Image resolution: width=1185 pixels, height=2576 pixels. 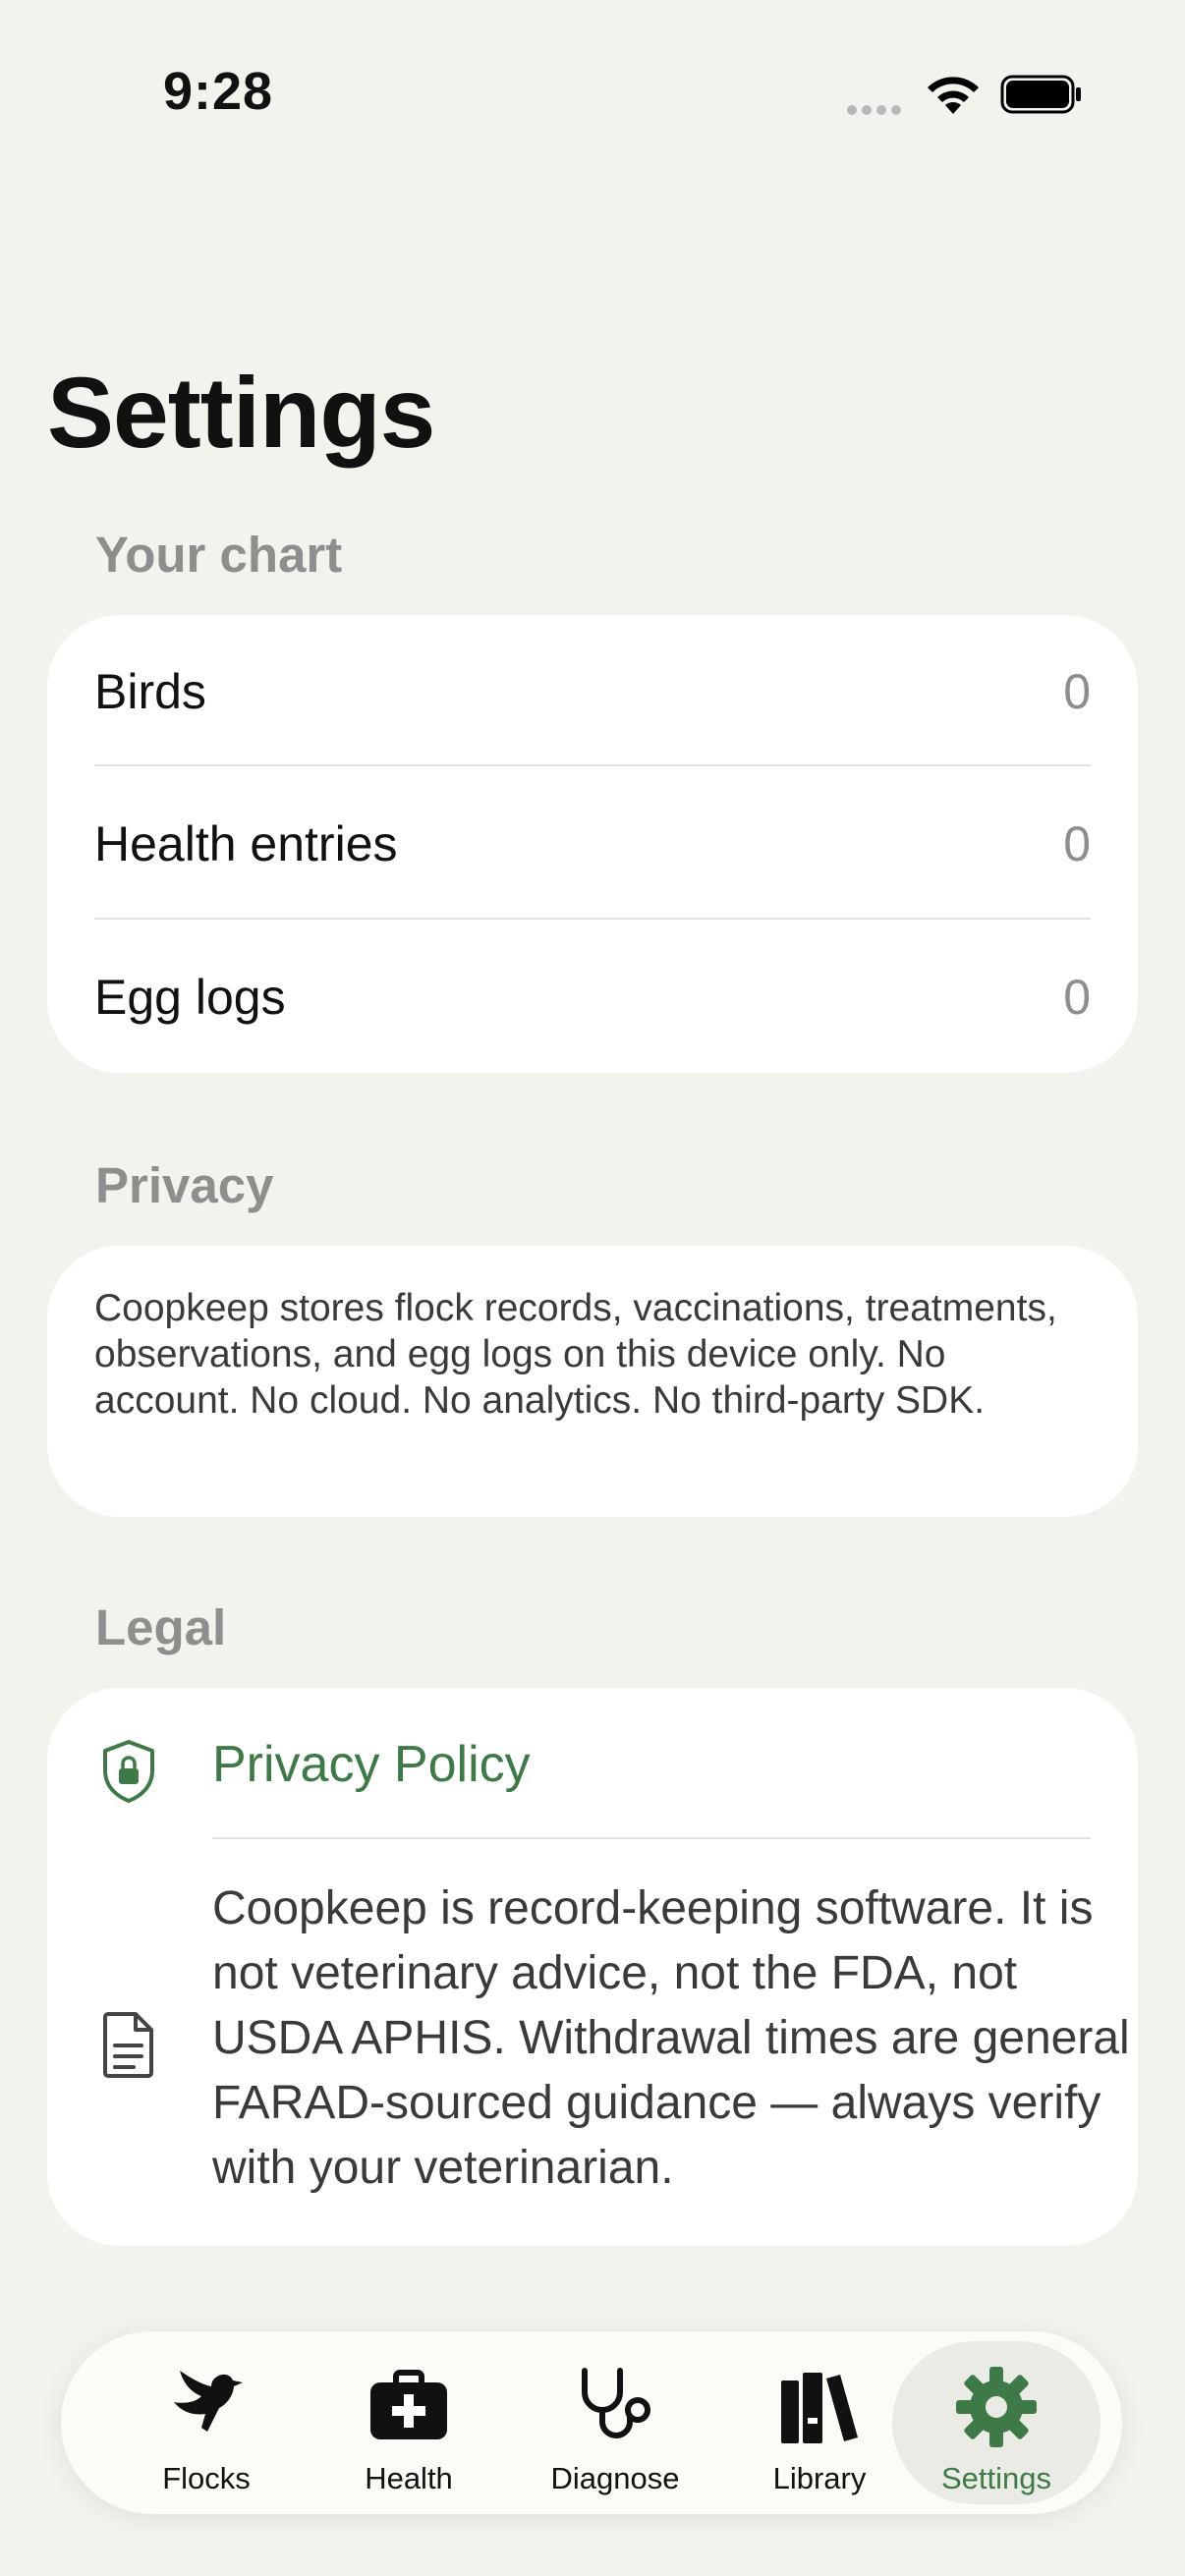 What do you see at coordinates (616, 2403) in the screenshot?
I see `stethoscope-icon` at bounding box center [616, 2403].